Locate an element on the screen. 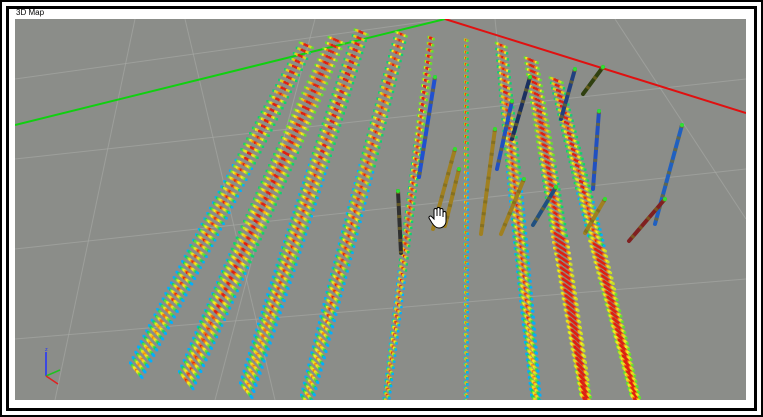 This screenshot has height=417, width=763. axis-triad-icon: z is located at coordinates (53, 366).